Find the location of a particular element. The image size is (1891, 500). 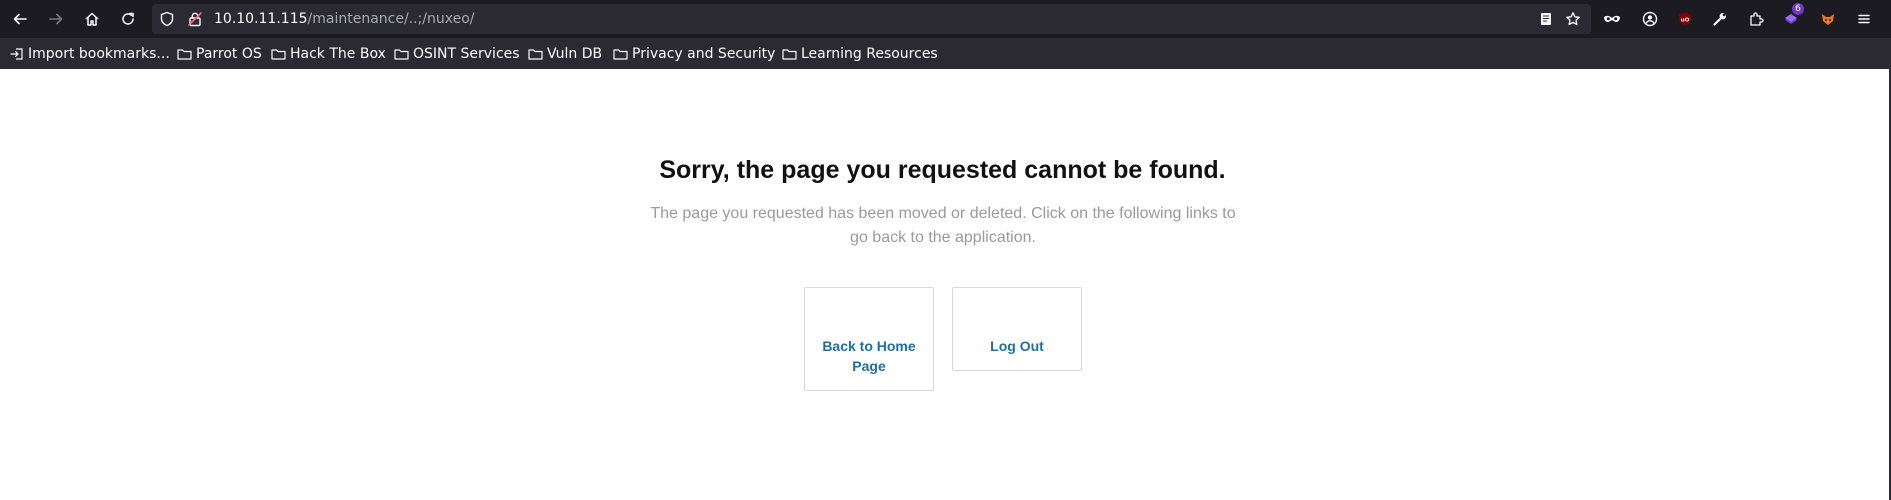

bookmark-label: Parrot OS is located at coordinates (229, 54).